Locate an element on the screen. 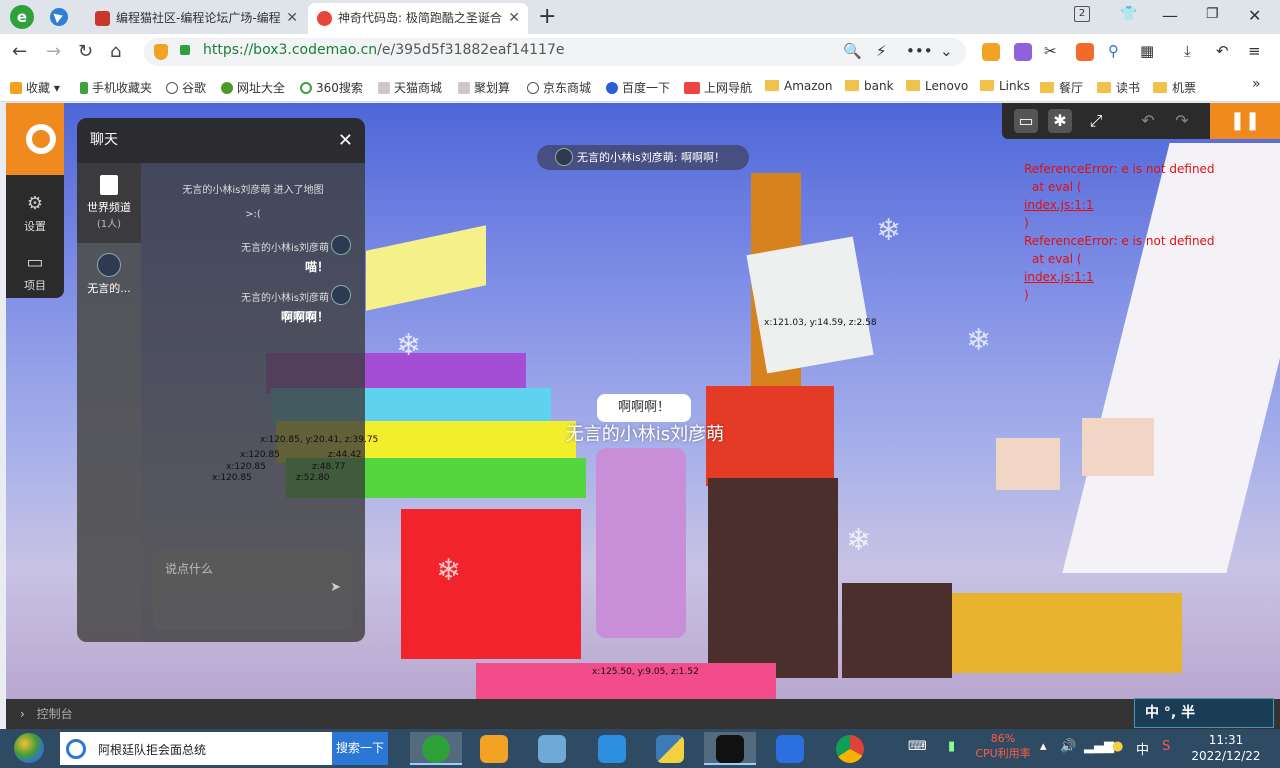 This screenshot has width=1280, height=768. bookmark-juhuasuan: 聚划算 is located at coordinates (484, 87).